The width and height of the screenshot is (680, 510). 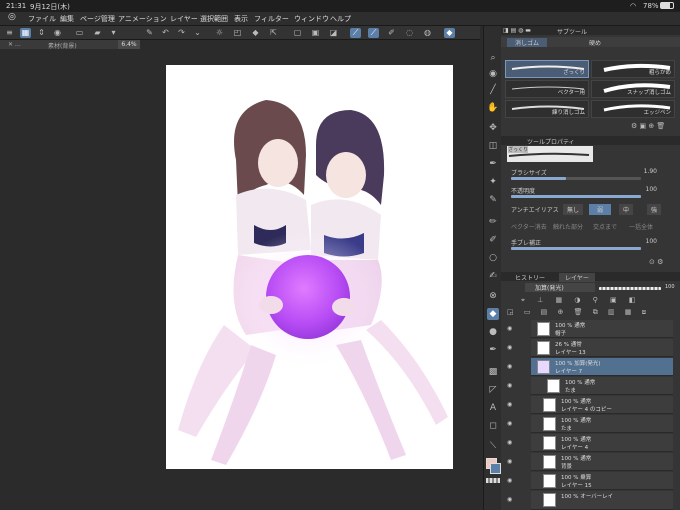 I want to click on antialias-strong: 強, so click(x=654, y=209).